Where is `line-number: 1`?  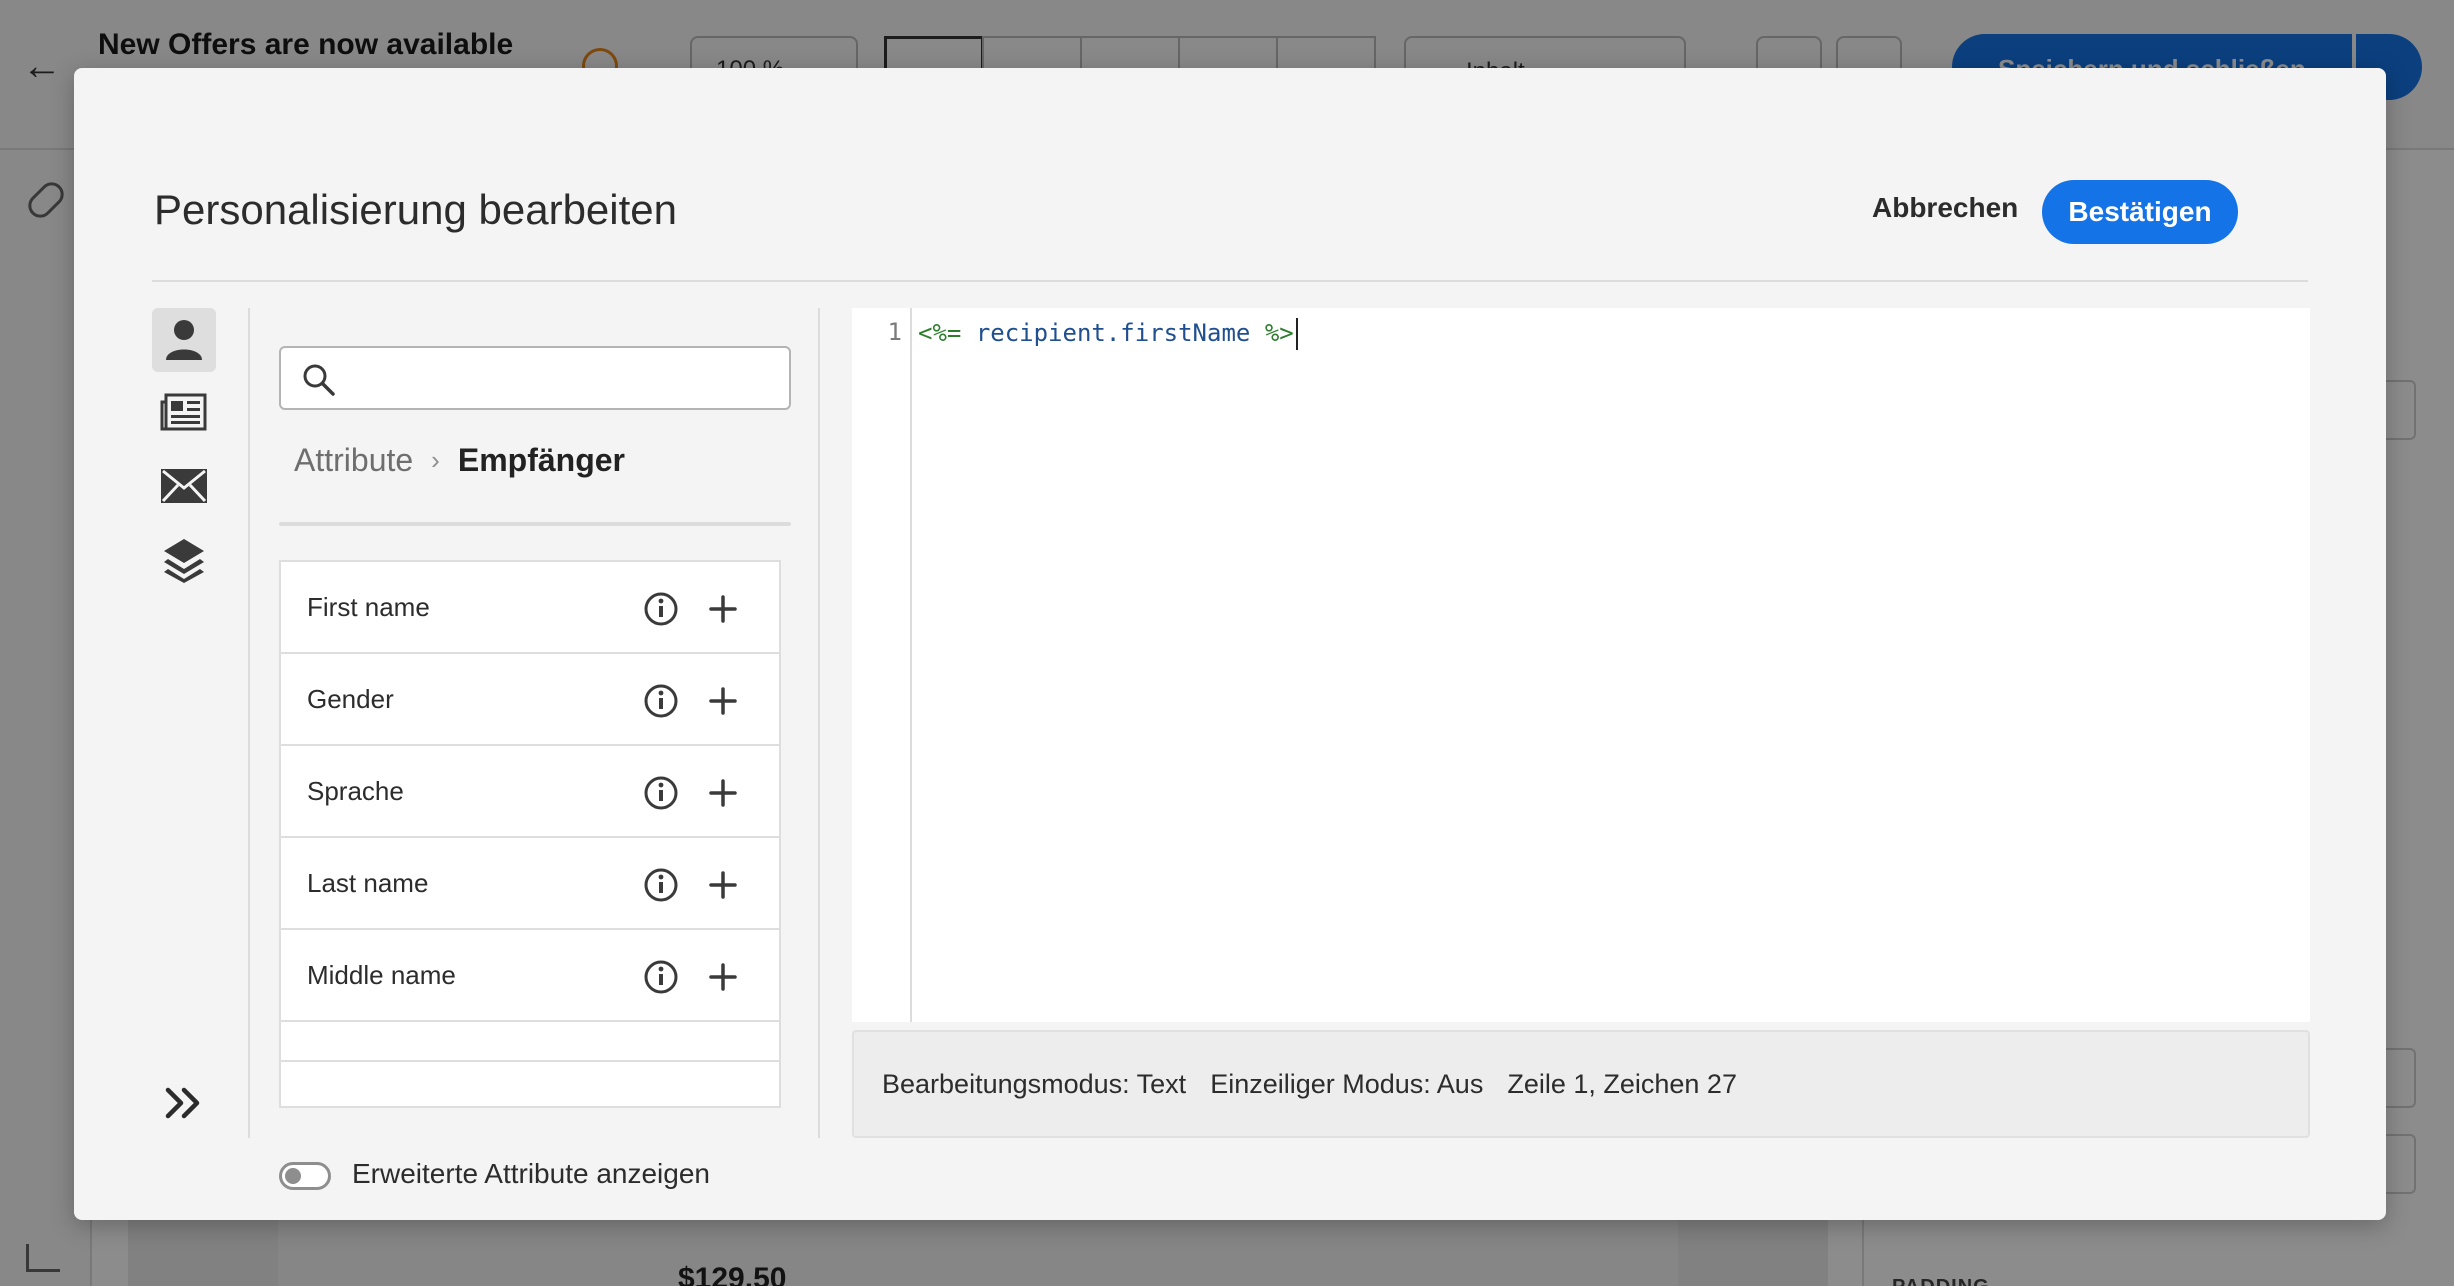 line-number: 1 is located at coordinates (894, 332).